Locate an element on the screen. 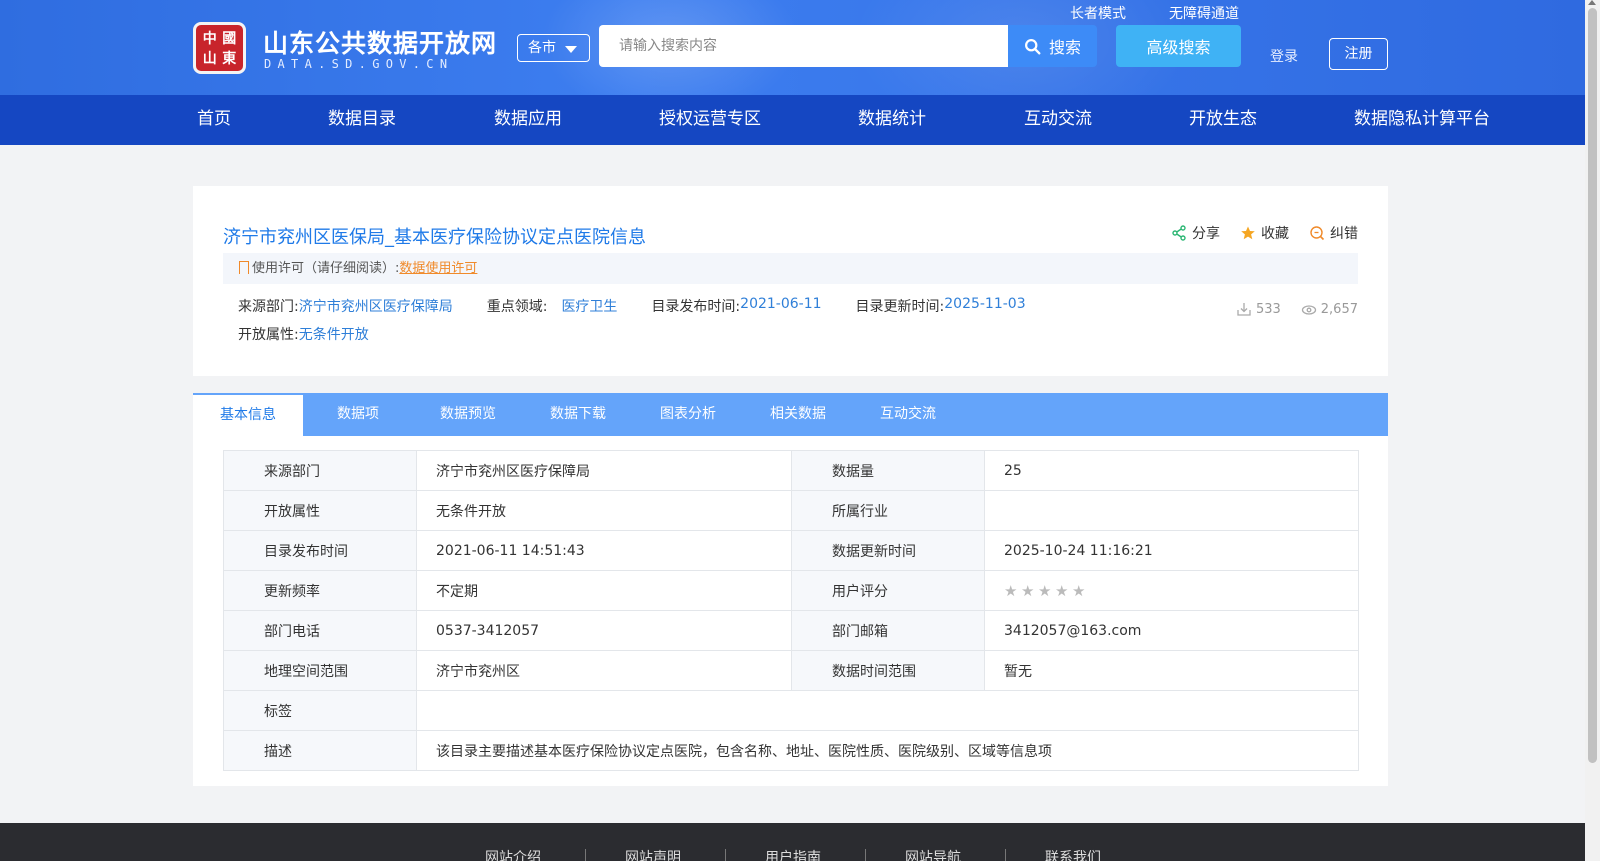 The height and width of the screenshot is (861, 1600). search-icon is located at coordinates (1033, 46).